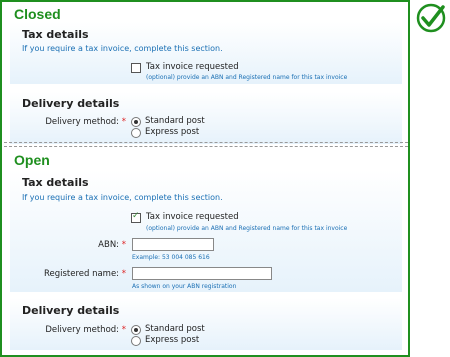  What do you see at coordinates (84, 274) in the screenshot?
I see `registered-name-label: Registered name: *` at bounding box center [84, 274].